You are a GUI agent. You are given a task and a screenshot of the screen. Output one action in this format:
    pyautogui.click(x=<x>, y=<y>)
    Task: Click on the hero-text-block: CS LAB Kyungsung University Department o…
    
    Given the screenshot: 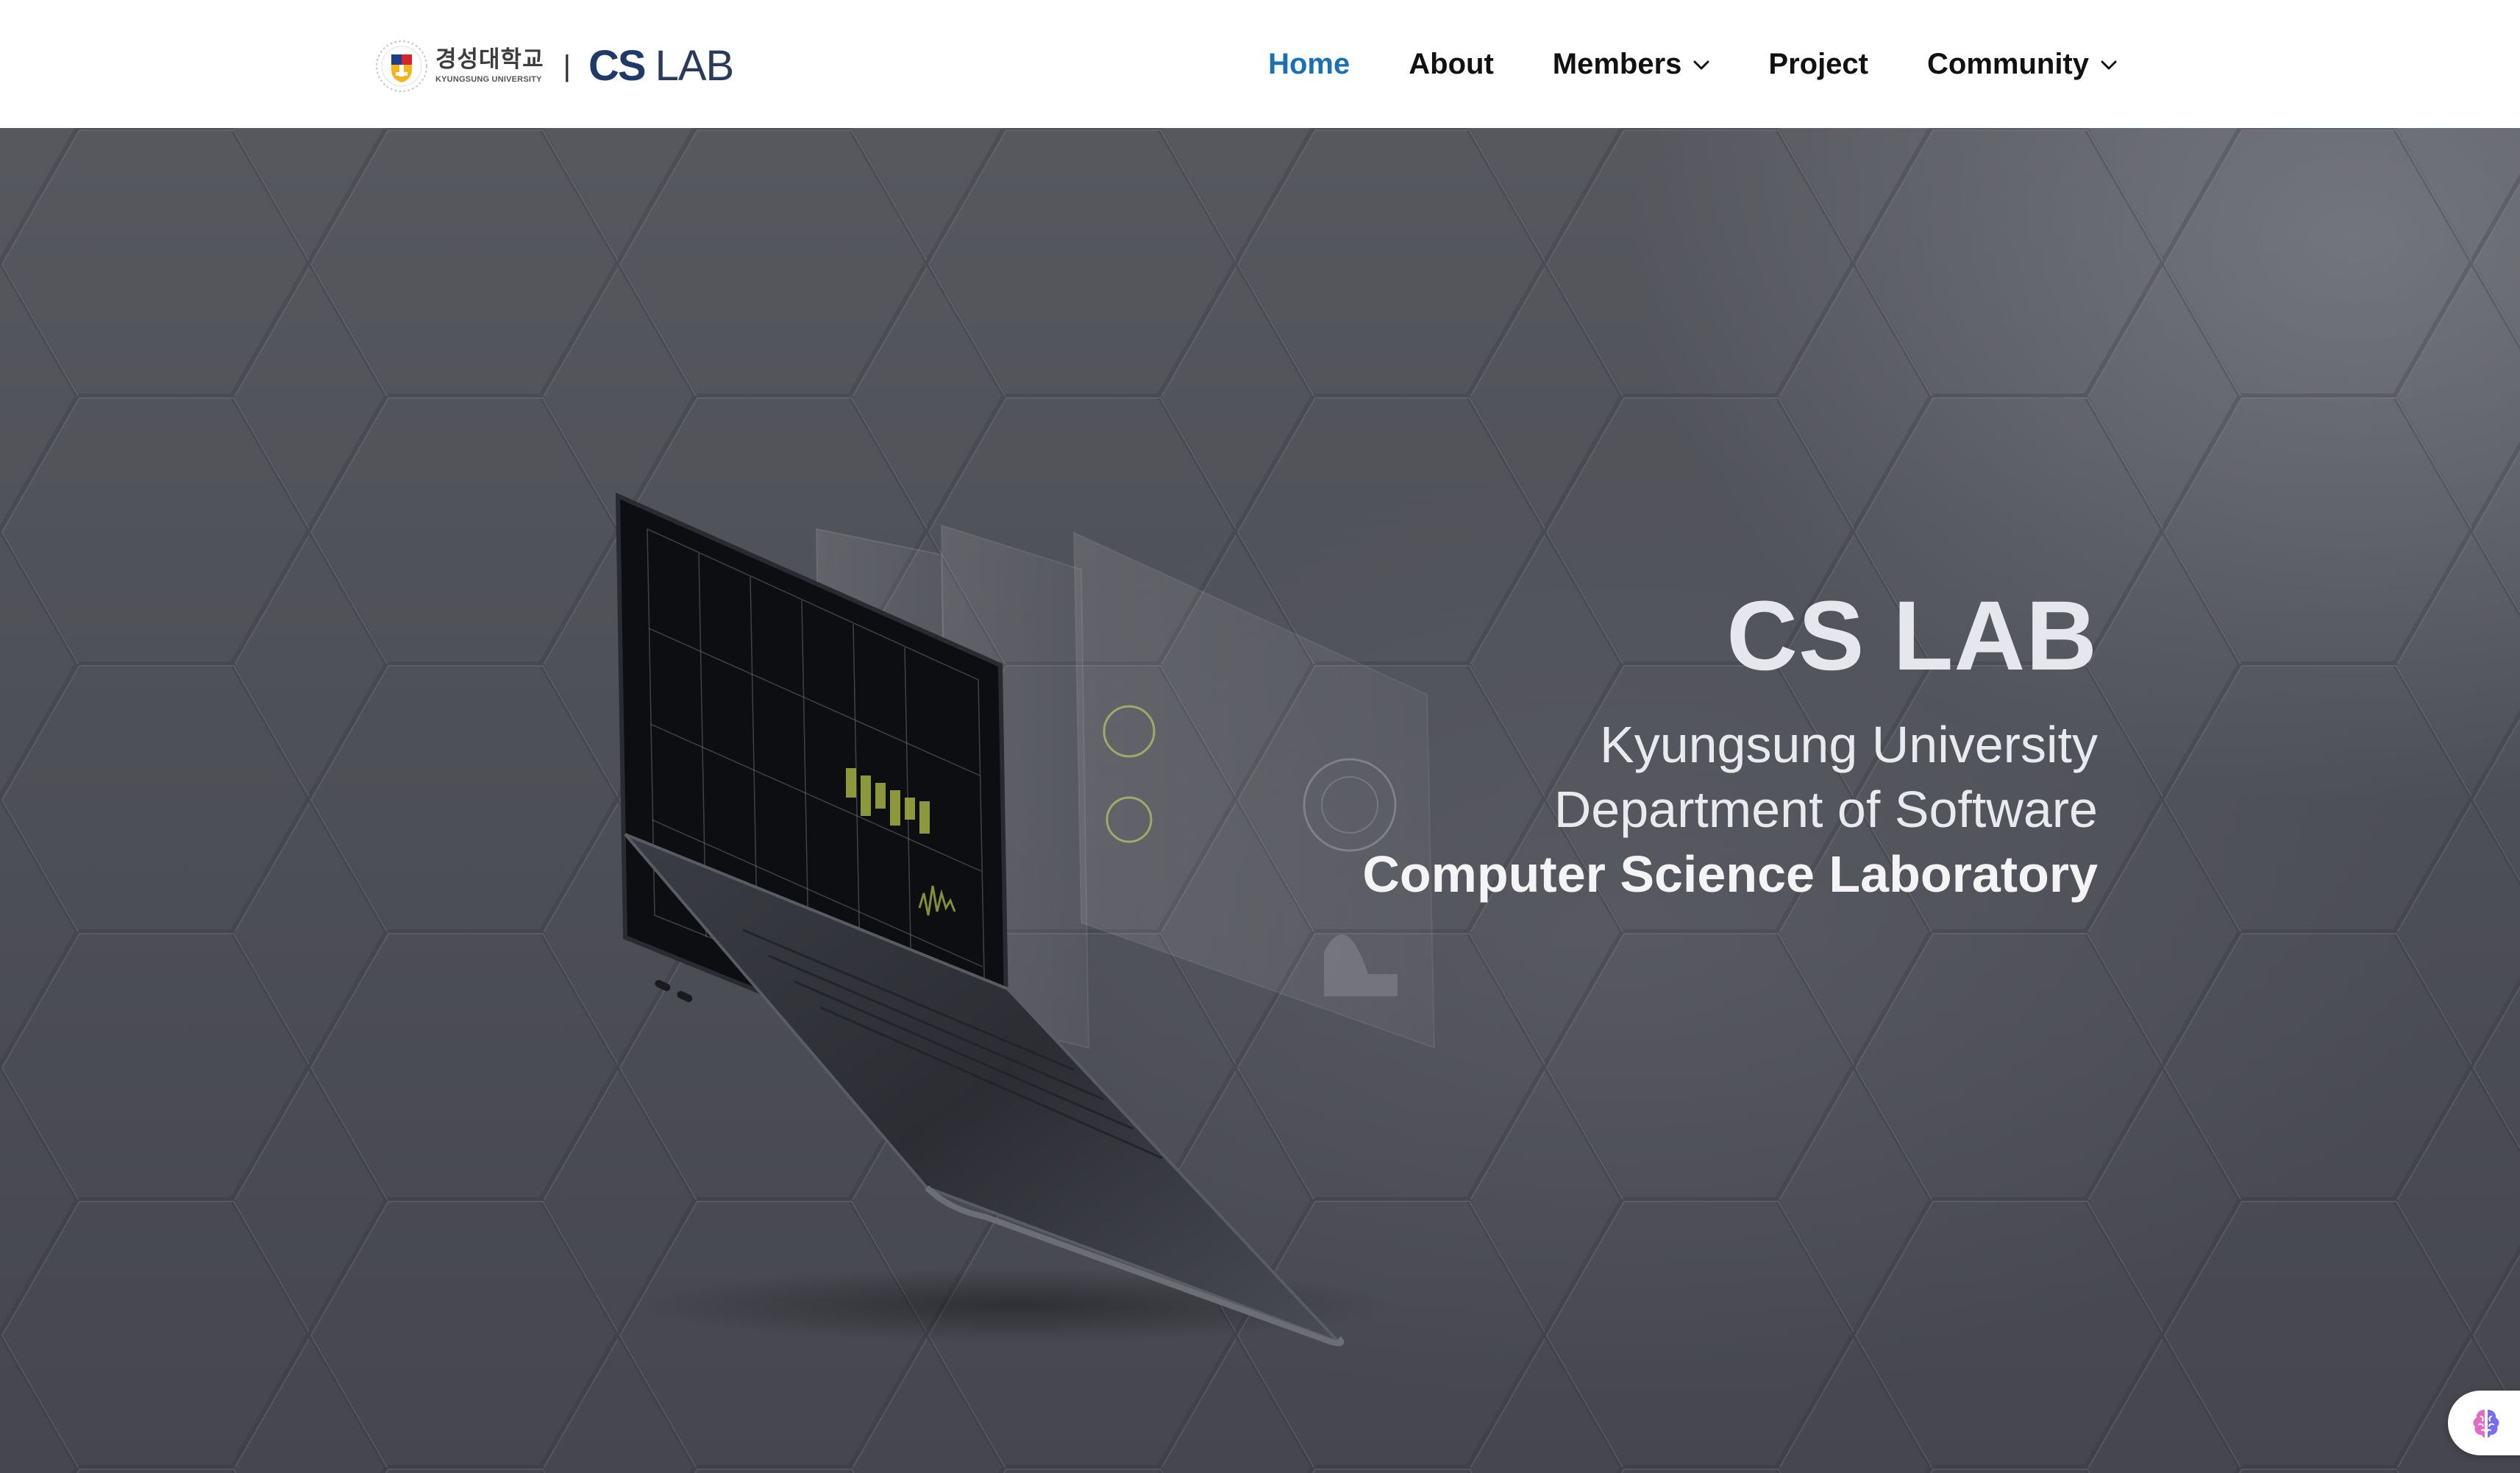 What is the action you would take?
    pyautogui.click(x=1730, y=746)
    